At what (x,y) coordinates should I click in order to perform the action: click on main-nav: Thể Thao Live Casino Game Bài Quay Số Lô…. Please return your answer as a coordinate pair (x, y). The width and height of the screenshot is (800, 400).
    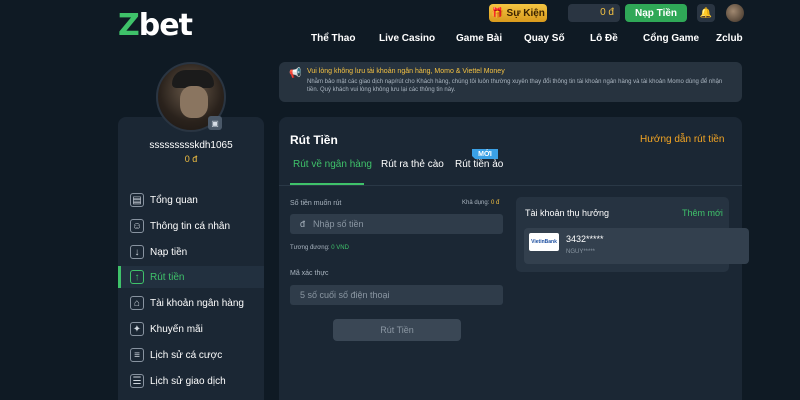
    Looking at the image, I should click on (400, 40).